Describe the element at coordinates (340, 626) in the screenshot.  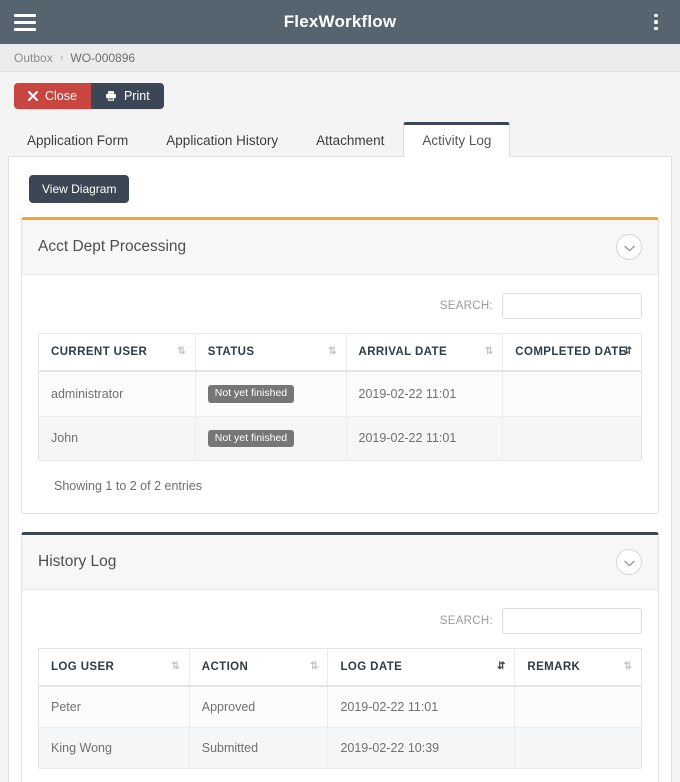
I see `search-row: SEARCH:` at that location.